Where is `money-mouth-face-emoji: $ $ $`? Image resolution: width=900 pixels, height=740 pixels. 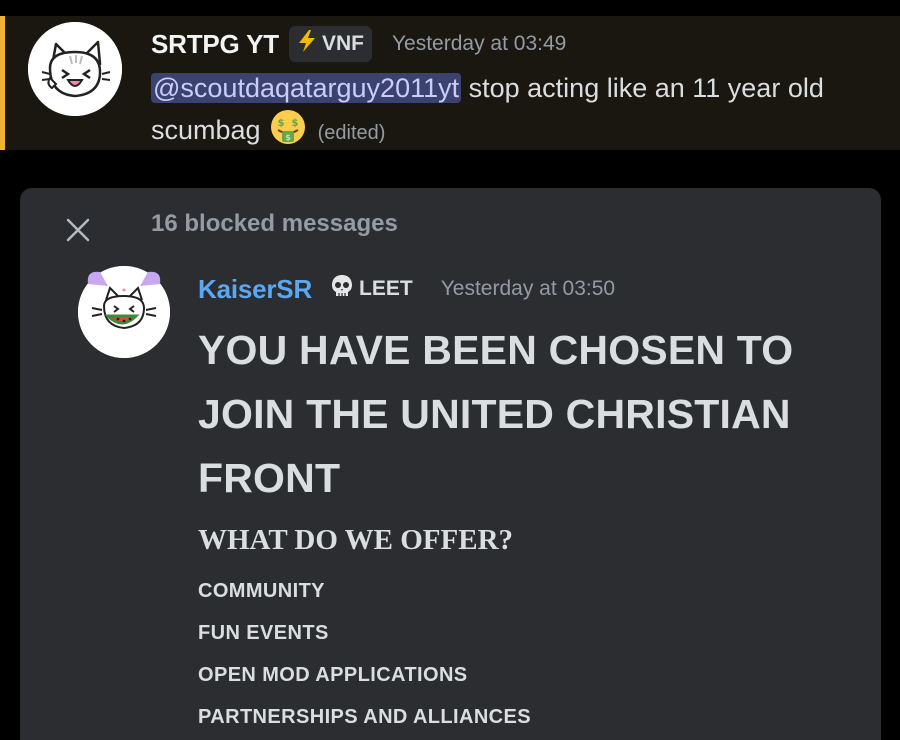
money-mouth-face-emoji: $ $ $ is located at coordinates (288, 133).